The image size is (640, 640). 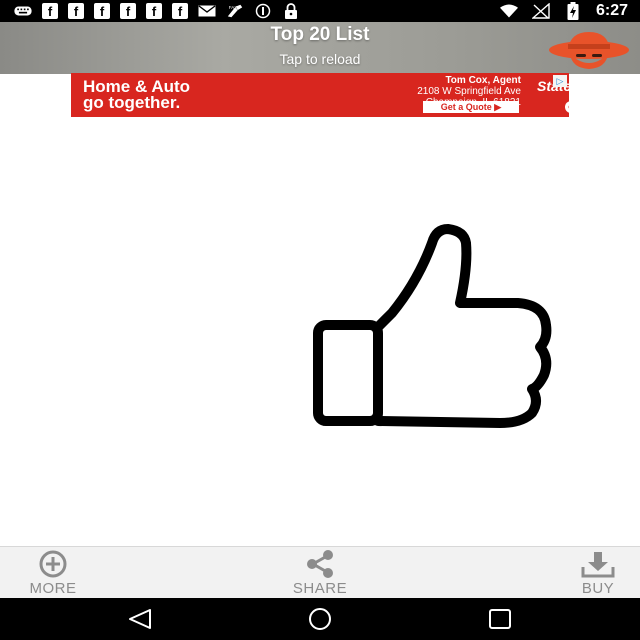 I want to click on bottom-toolbar: MORE SHARE BUY, so click(x=320, y=572).